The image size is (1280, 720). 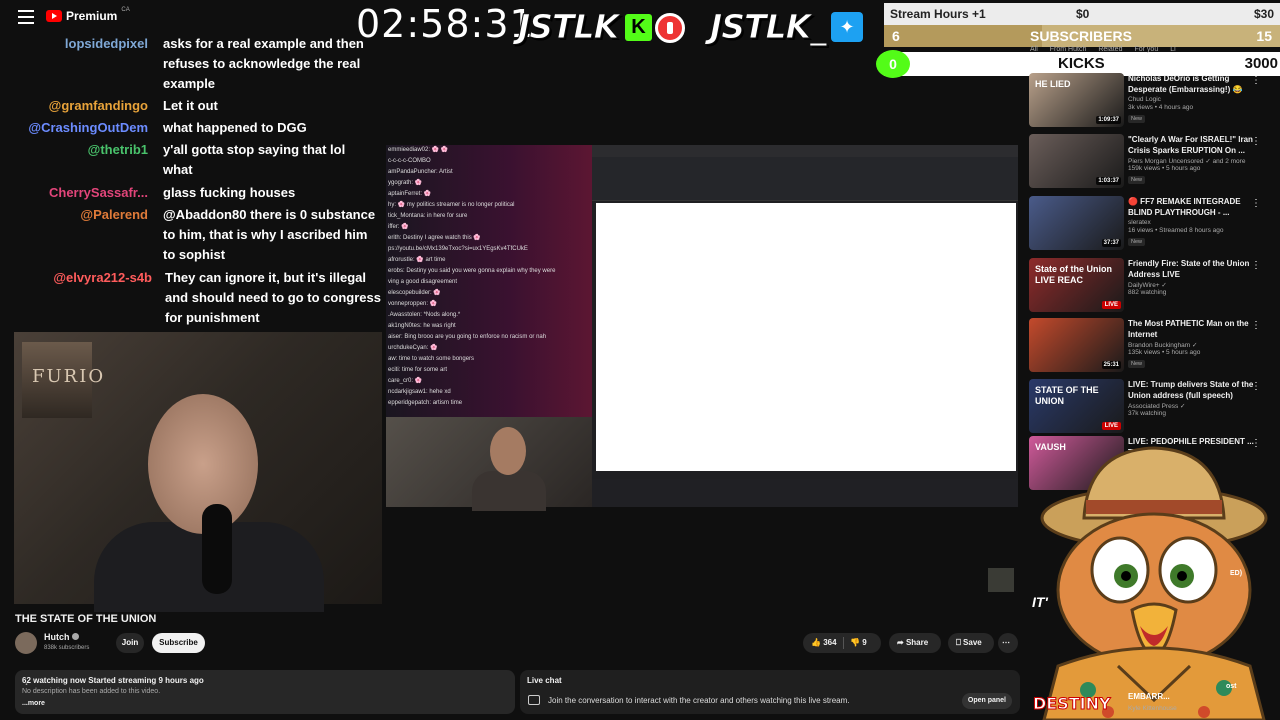 I want to click on kicks-goal-target: 3000, so click(x=1261, y=63).